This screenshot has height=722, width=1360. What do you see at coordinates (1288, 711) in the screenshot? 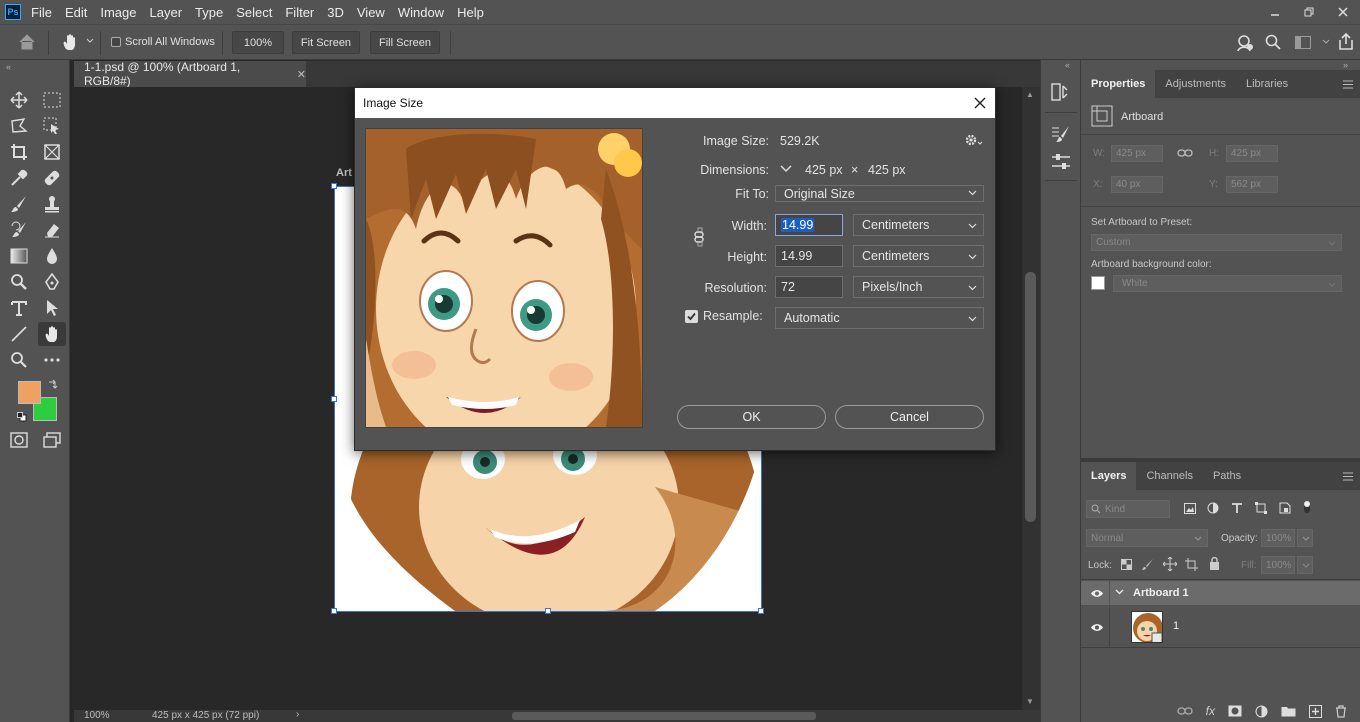
I see `new-group-icon` at bounding box center [1288, 711].